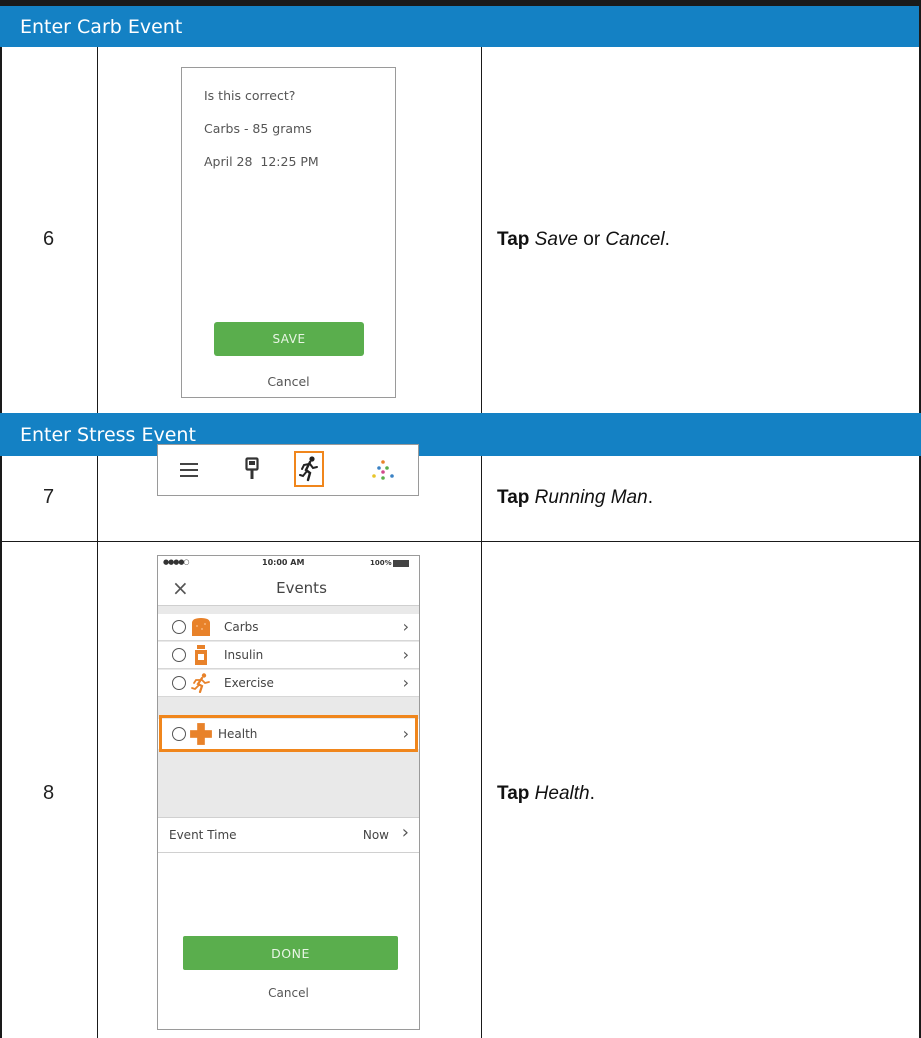  I want to click on section-title: Enter Stress Event, so click(108, 434).